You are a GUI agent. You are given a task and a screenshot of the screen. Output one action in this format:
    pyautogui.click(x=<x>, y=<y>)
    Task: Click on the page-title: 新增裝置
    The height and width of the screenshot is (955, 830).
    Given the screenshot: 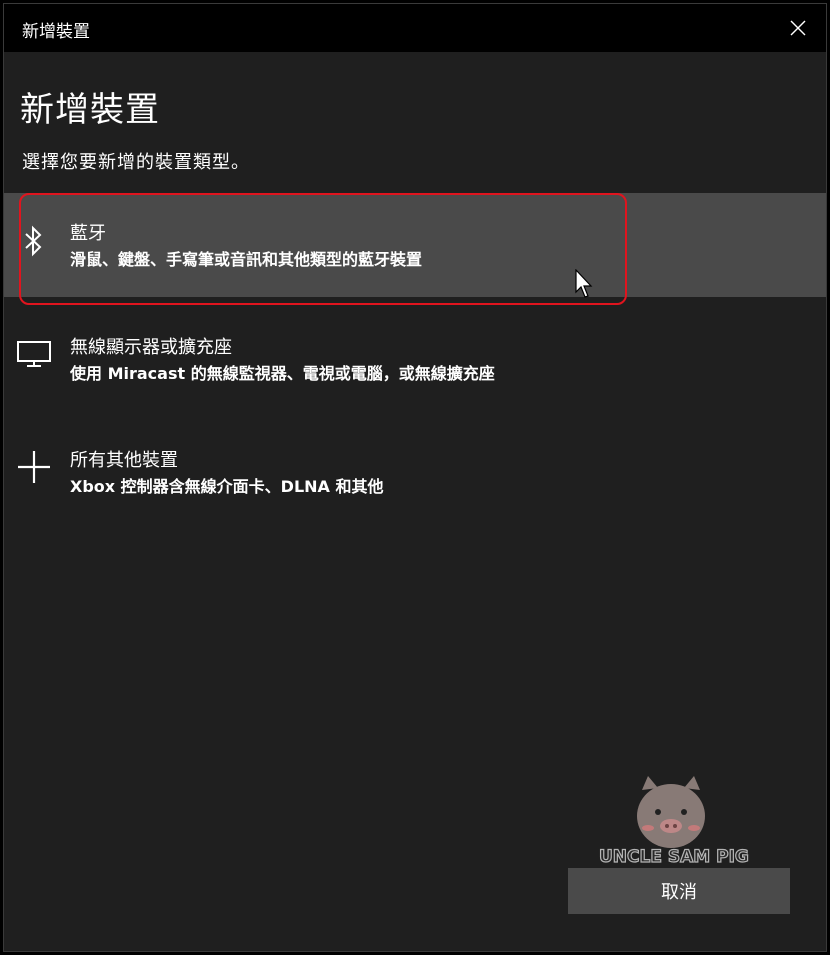 What is the action you would take?
    pyautogui.click(x=90, y=110)
    